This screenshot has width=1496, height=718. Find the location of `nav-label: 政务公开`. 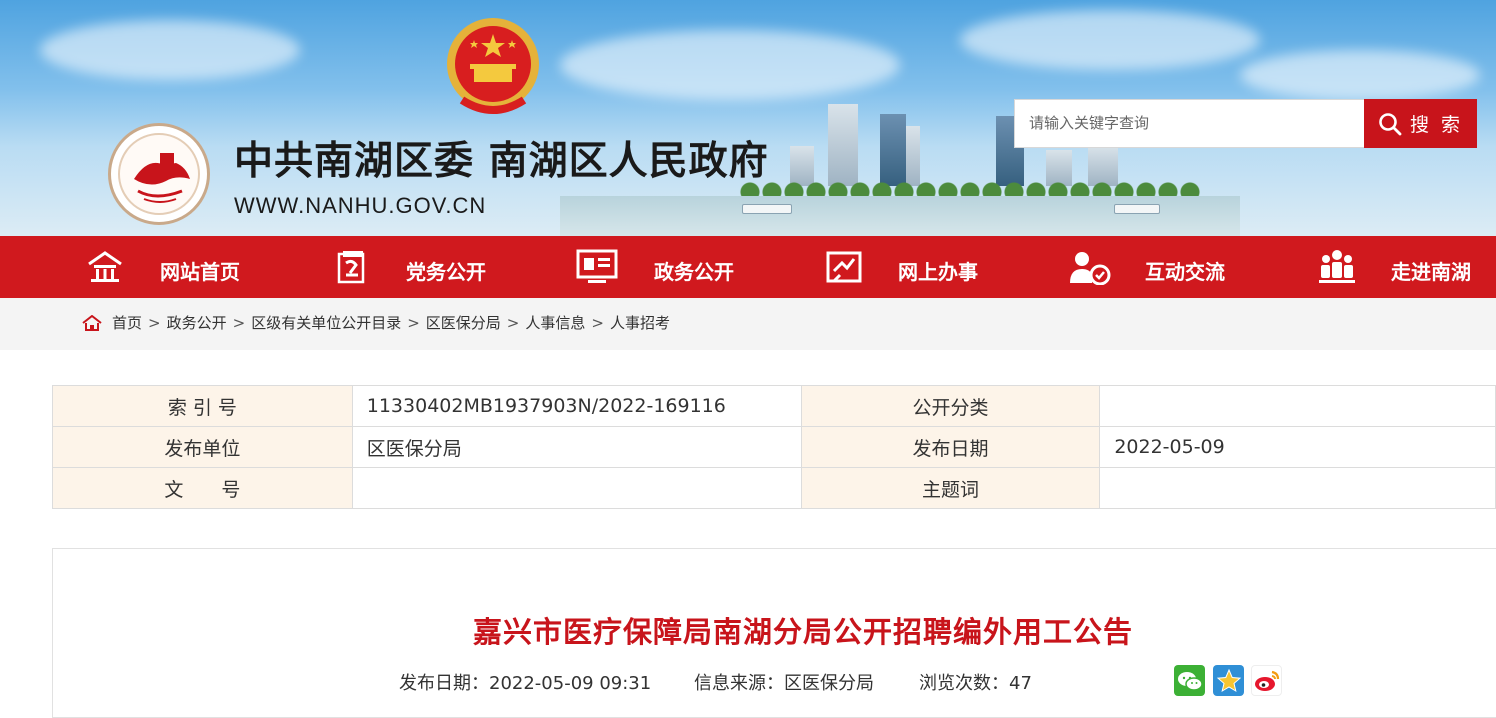

nav-label: 政务公开 is located at coordinates (694, 272).